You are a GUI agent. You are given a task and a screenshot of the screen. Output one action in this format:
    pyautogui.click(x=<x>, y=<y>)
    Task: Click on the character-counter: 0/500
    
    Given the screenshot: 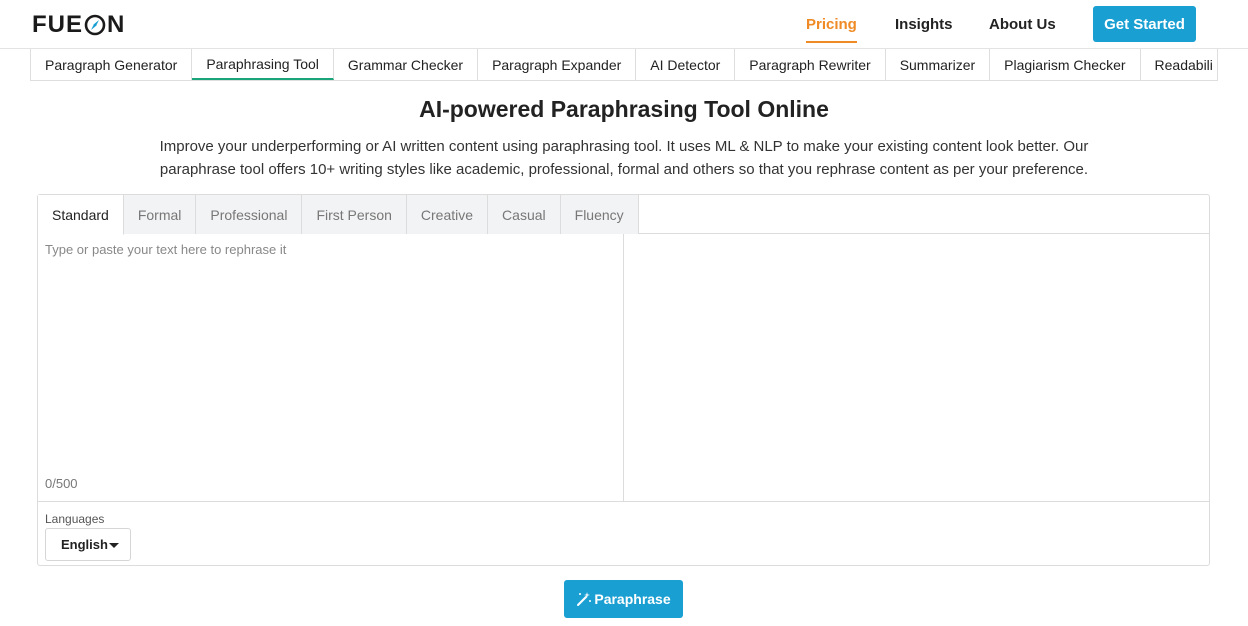 What is the action you would take?
    pyautogui.click(x=61, y=483)
    